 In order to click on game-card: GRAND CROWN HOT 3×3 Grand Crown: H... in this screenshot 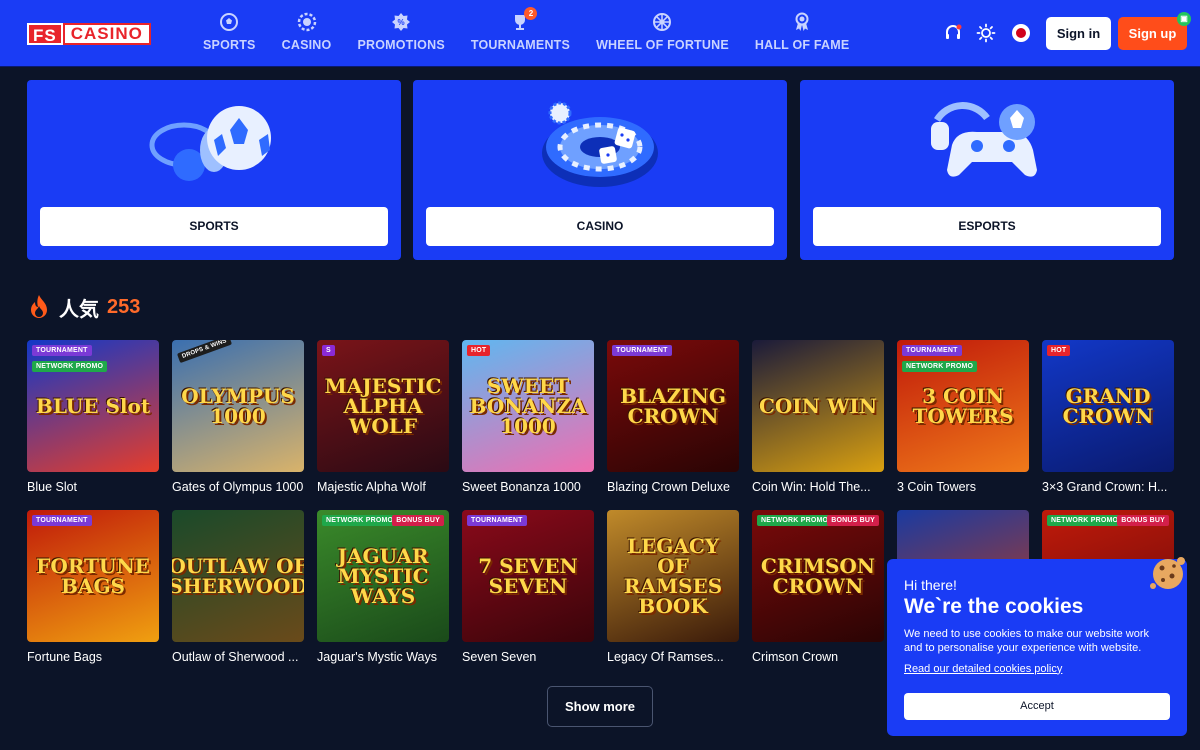, I will do `click(1108, 418)`.